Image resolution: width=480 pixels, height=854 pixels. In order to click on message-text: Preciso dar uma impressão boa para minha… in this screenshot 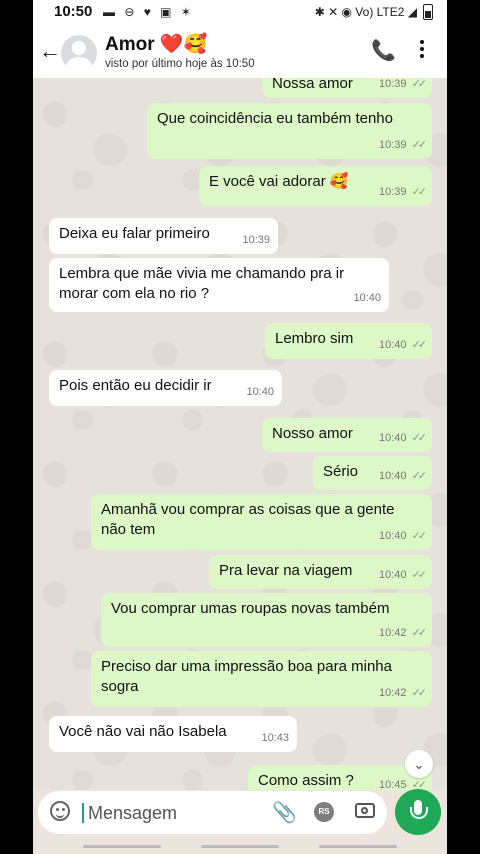, I will do `click(246, 676)`.